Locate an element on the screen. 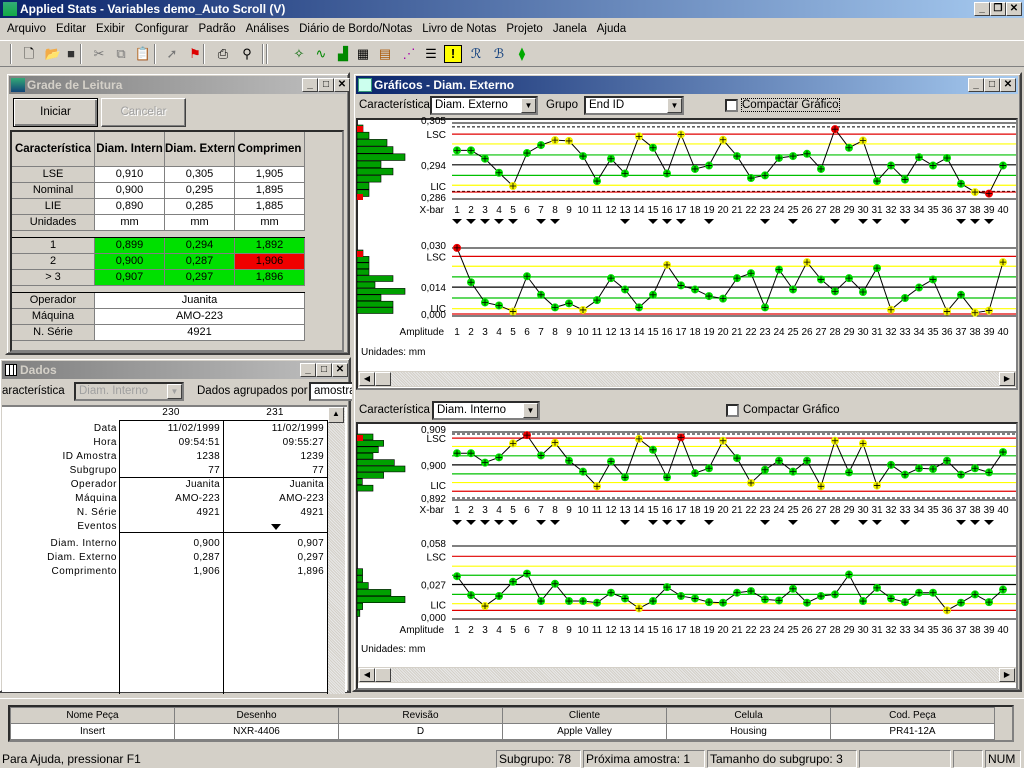  reading-cell: 1,896 is located at coordinates (270, 278).